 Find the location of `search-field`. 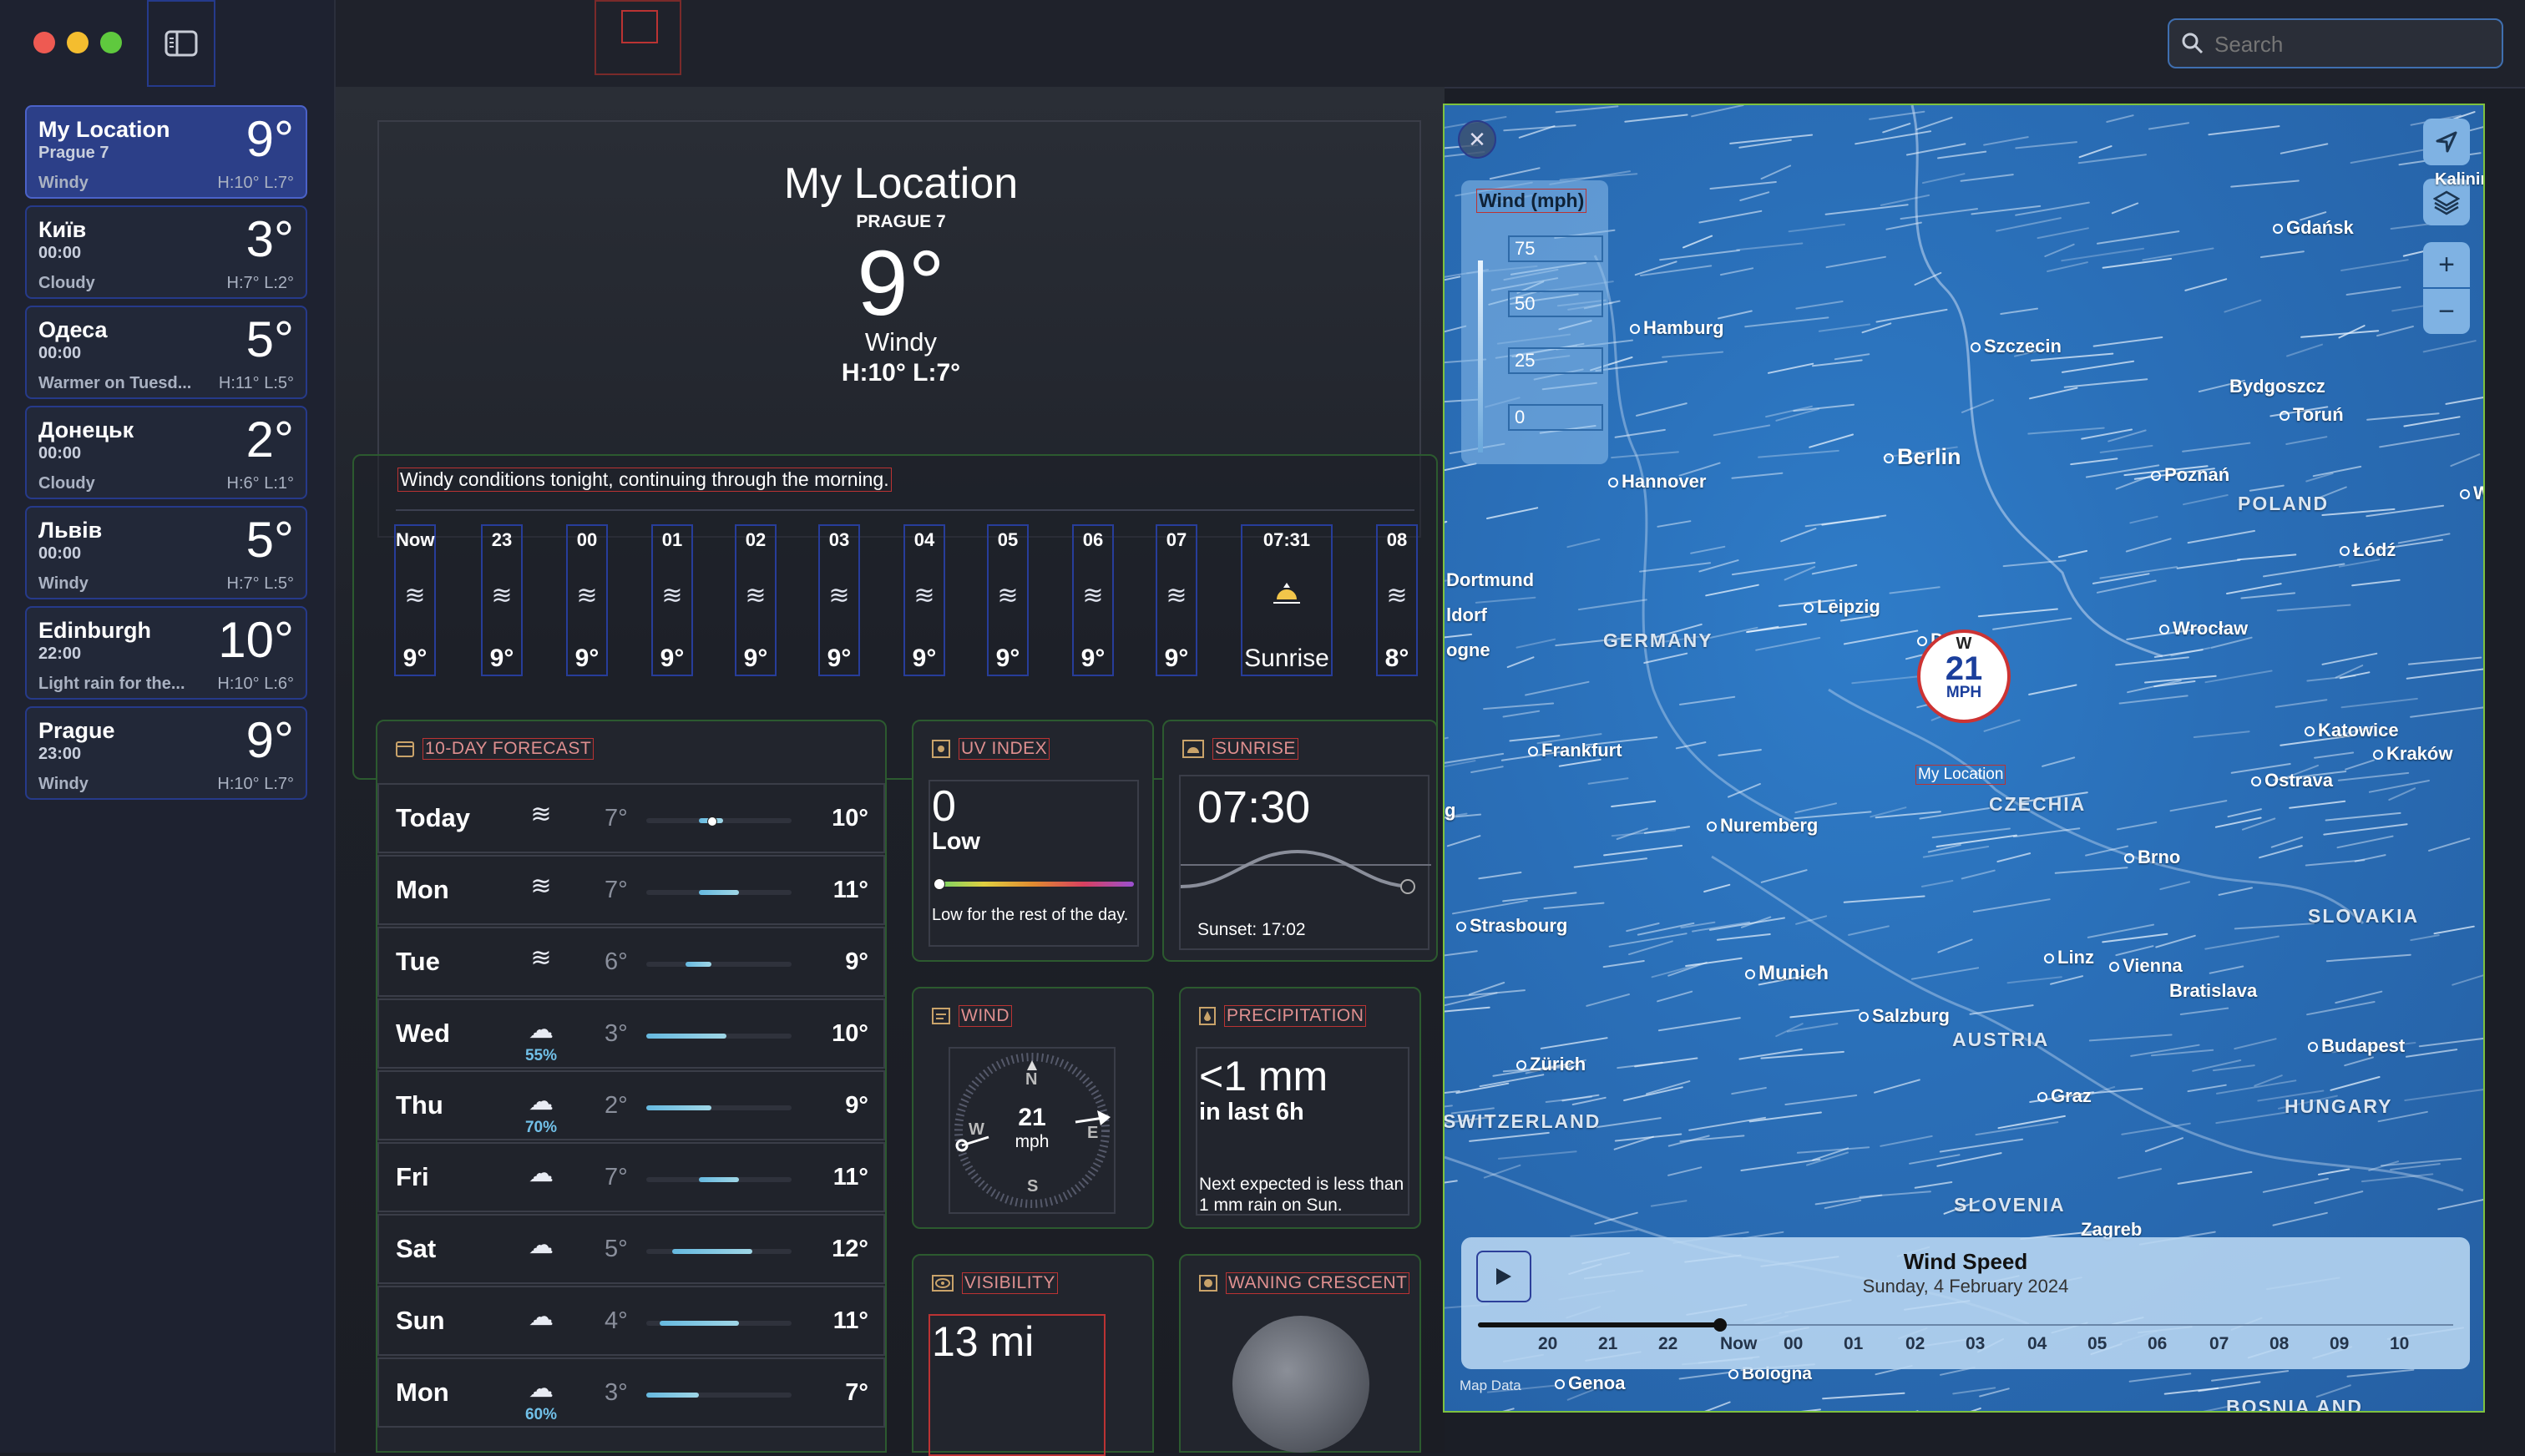

search-field is located at coordinates (2335, 43).